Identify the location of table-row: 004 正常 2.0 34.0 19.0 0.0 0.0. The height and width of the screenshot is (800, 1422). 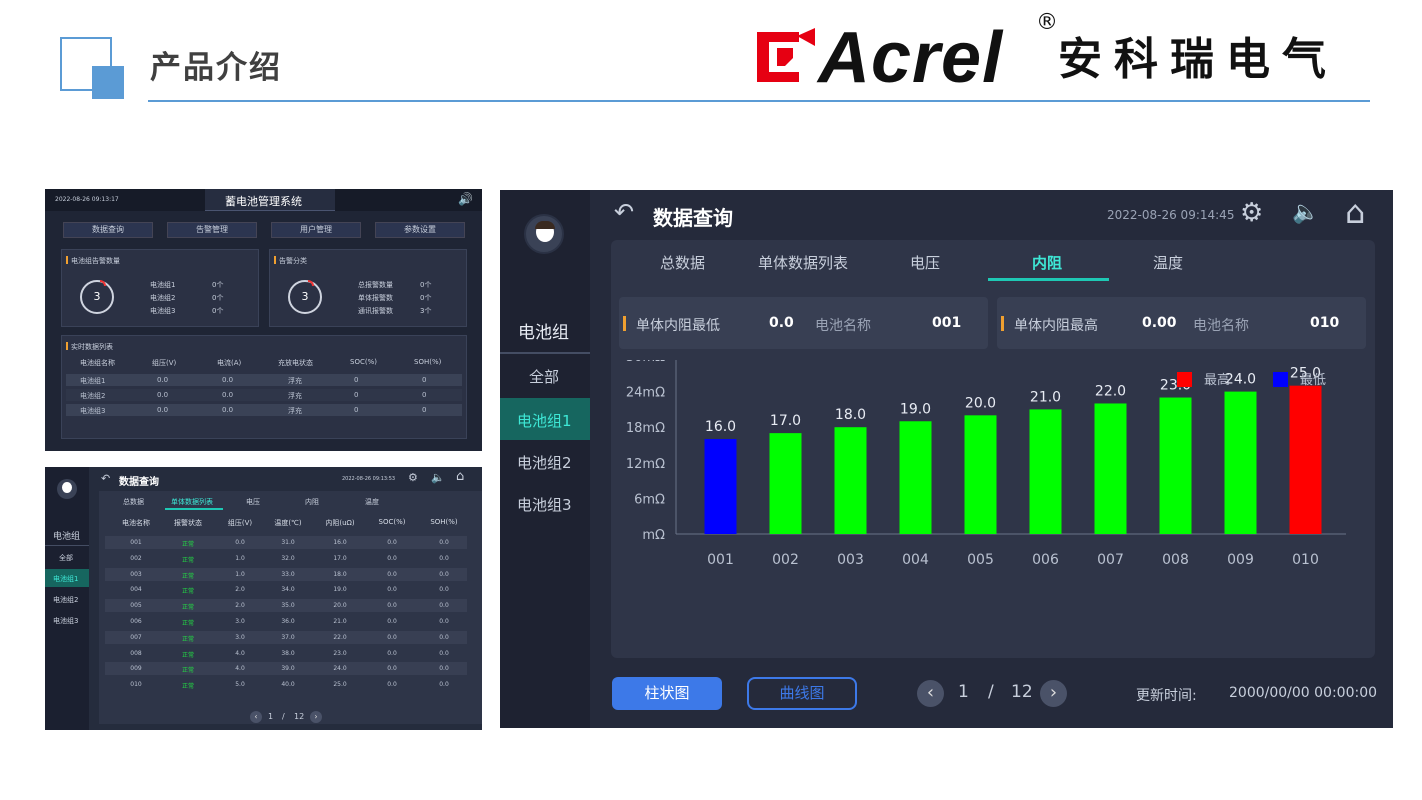
(286, 590).